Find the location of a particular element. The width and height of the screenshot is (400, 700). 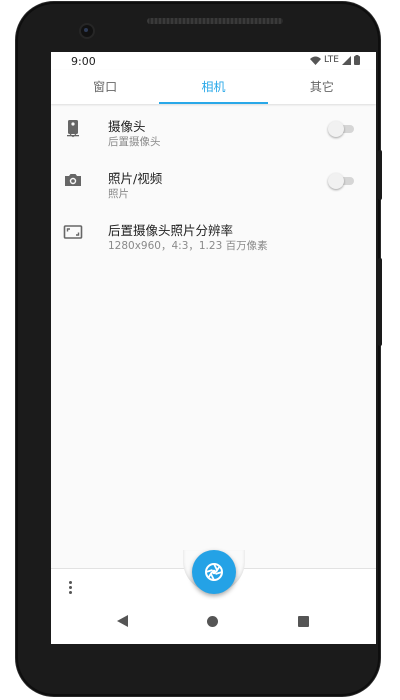

system-nav-bar is located at coordinates (213, 622).